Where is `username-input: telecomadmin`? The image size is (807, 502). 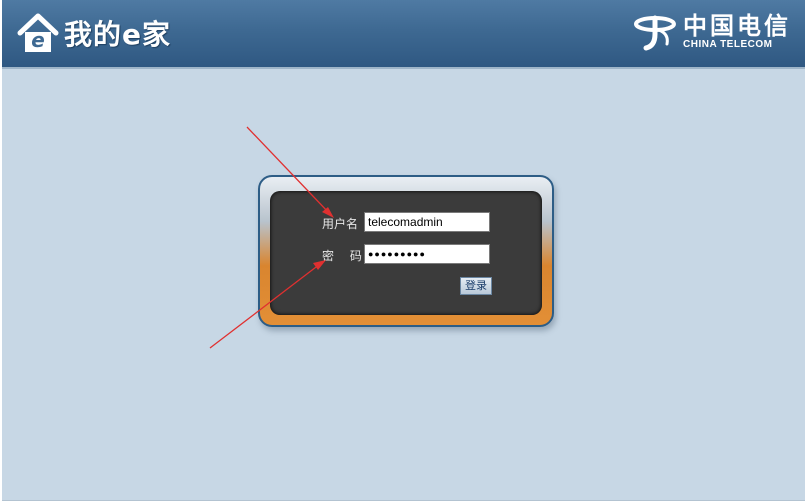 username-input: telecomadmin is located at coordinates (427, 222).